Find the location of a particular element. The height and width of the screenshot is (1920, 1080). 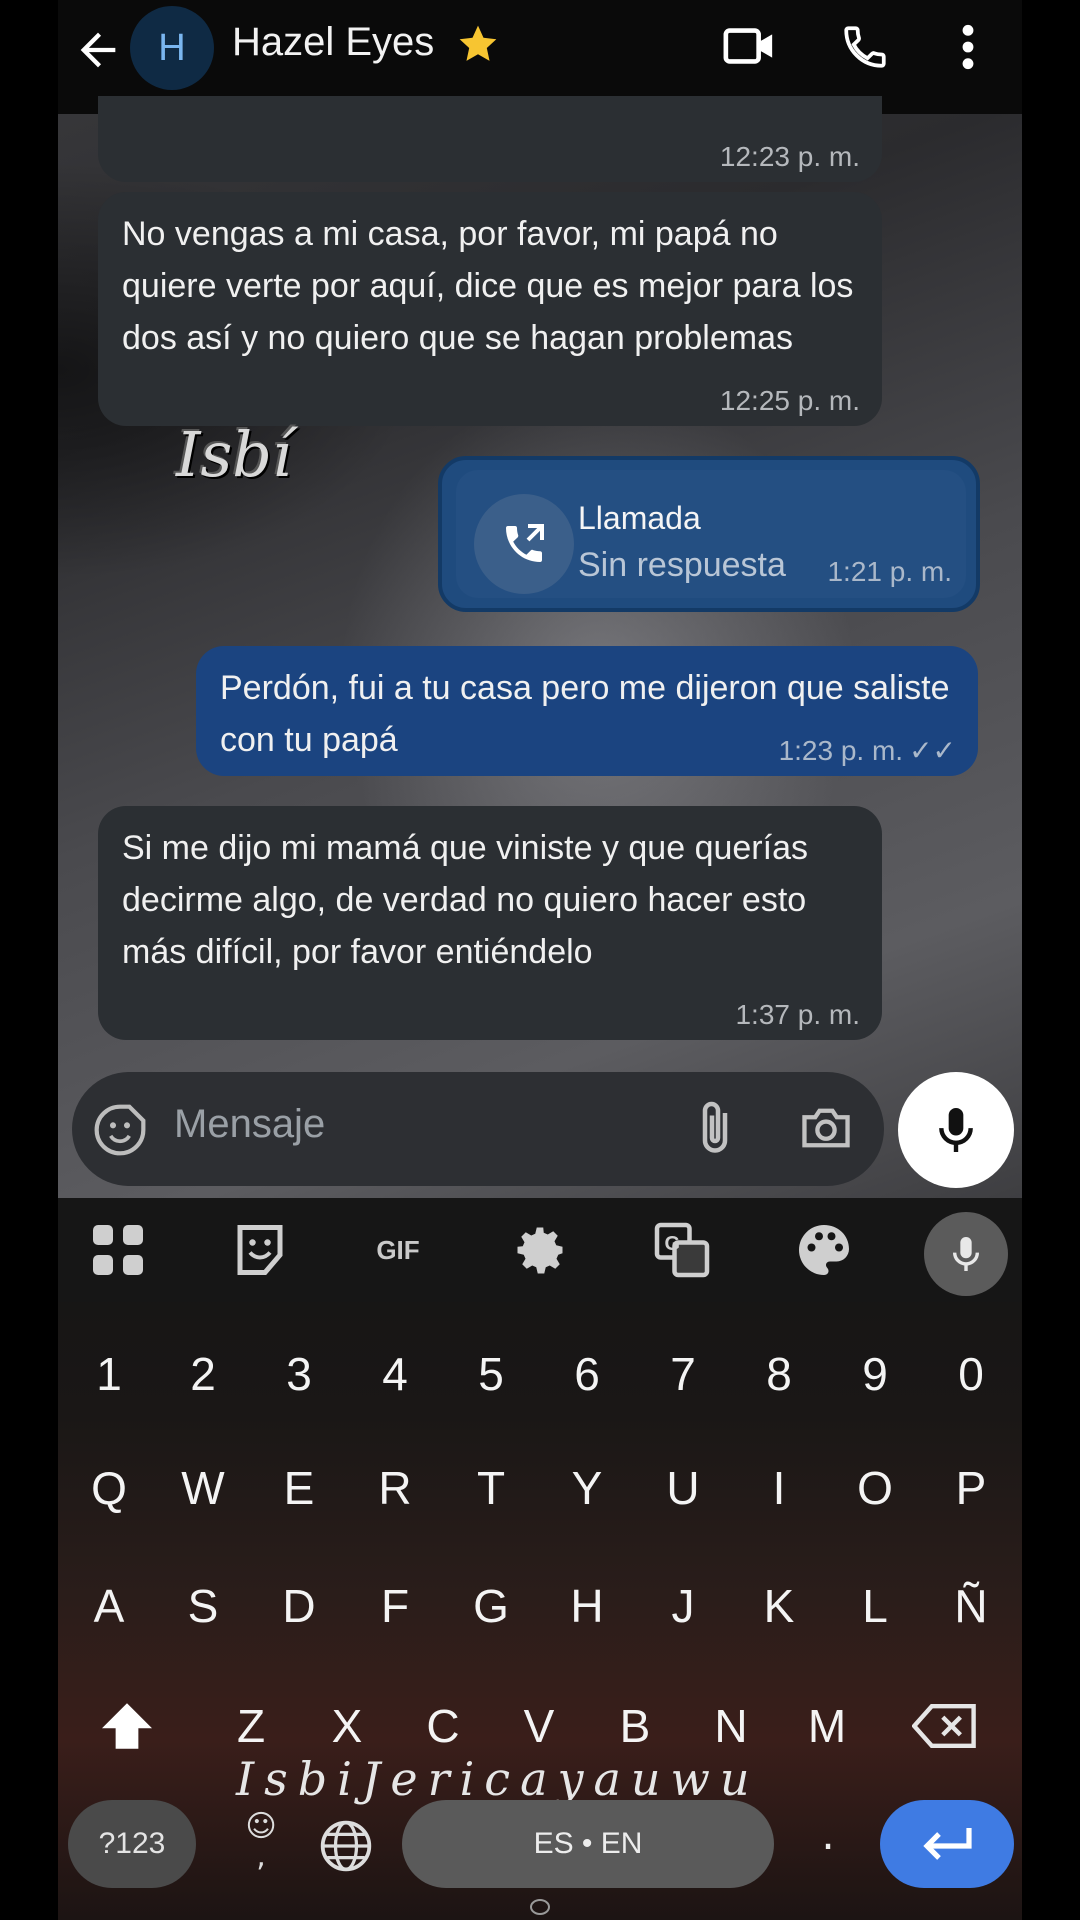

key-q: Q is located at coordinates (109, 1488).